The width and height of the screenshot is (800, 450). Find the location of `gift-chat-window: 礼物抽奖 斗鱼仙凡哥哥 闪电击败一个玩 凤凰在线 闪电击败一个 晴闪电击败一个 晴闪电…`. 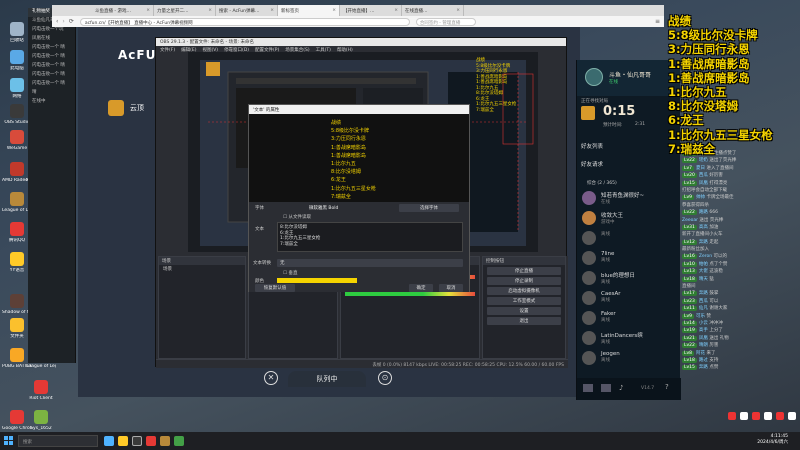

gift-chat-window: 礼物抽奖 斗鱼仙凡哥哥 闪电击败一个玩 凤凰在线 闪电击败一个 晴闪电击败一个 晴闪电… is located at coordinates (52, 185).